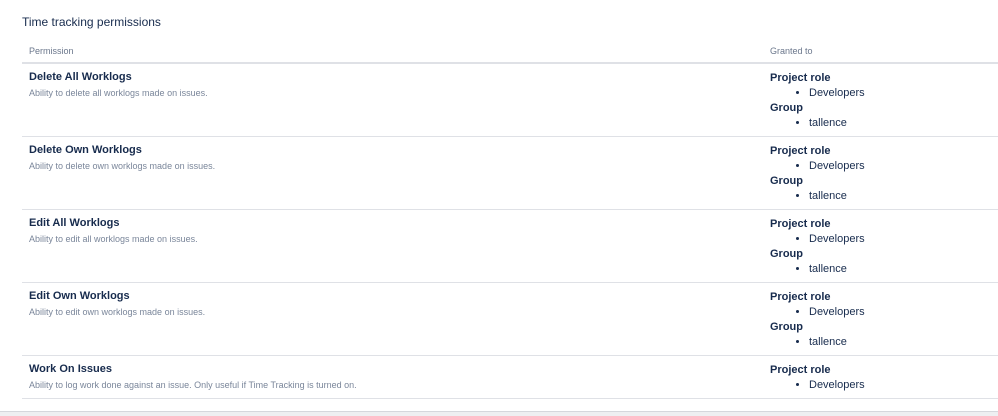 This screenshot has width=998, height=416. Describe the element at coordinates (79, 296) in the screenshot. I see `permission-name: Edit Own Worklogs` at that location.